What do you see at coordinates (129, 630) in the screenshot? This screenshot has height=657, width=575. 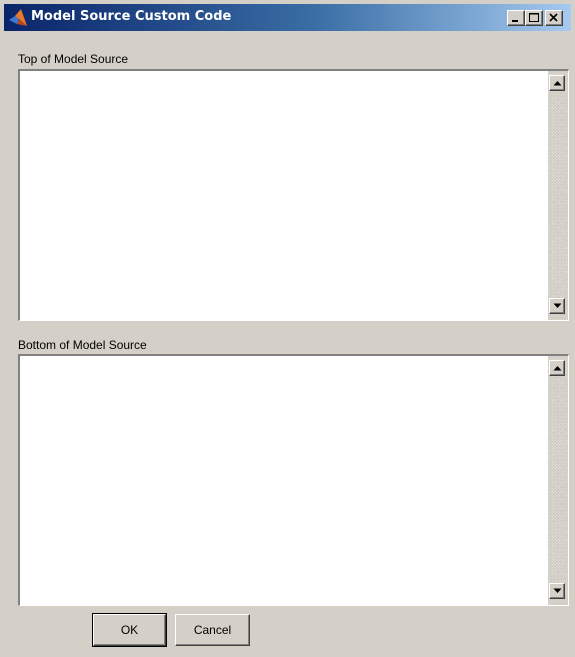 I see `ok-button: OK` at bounding box center [129, 630].